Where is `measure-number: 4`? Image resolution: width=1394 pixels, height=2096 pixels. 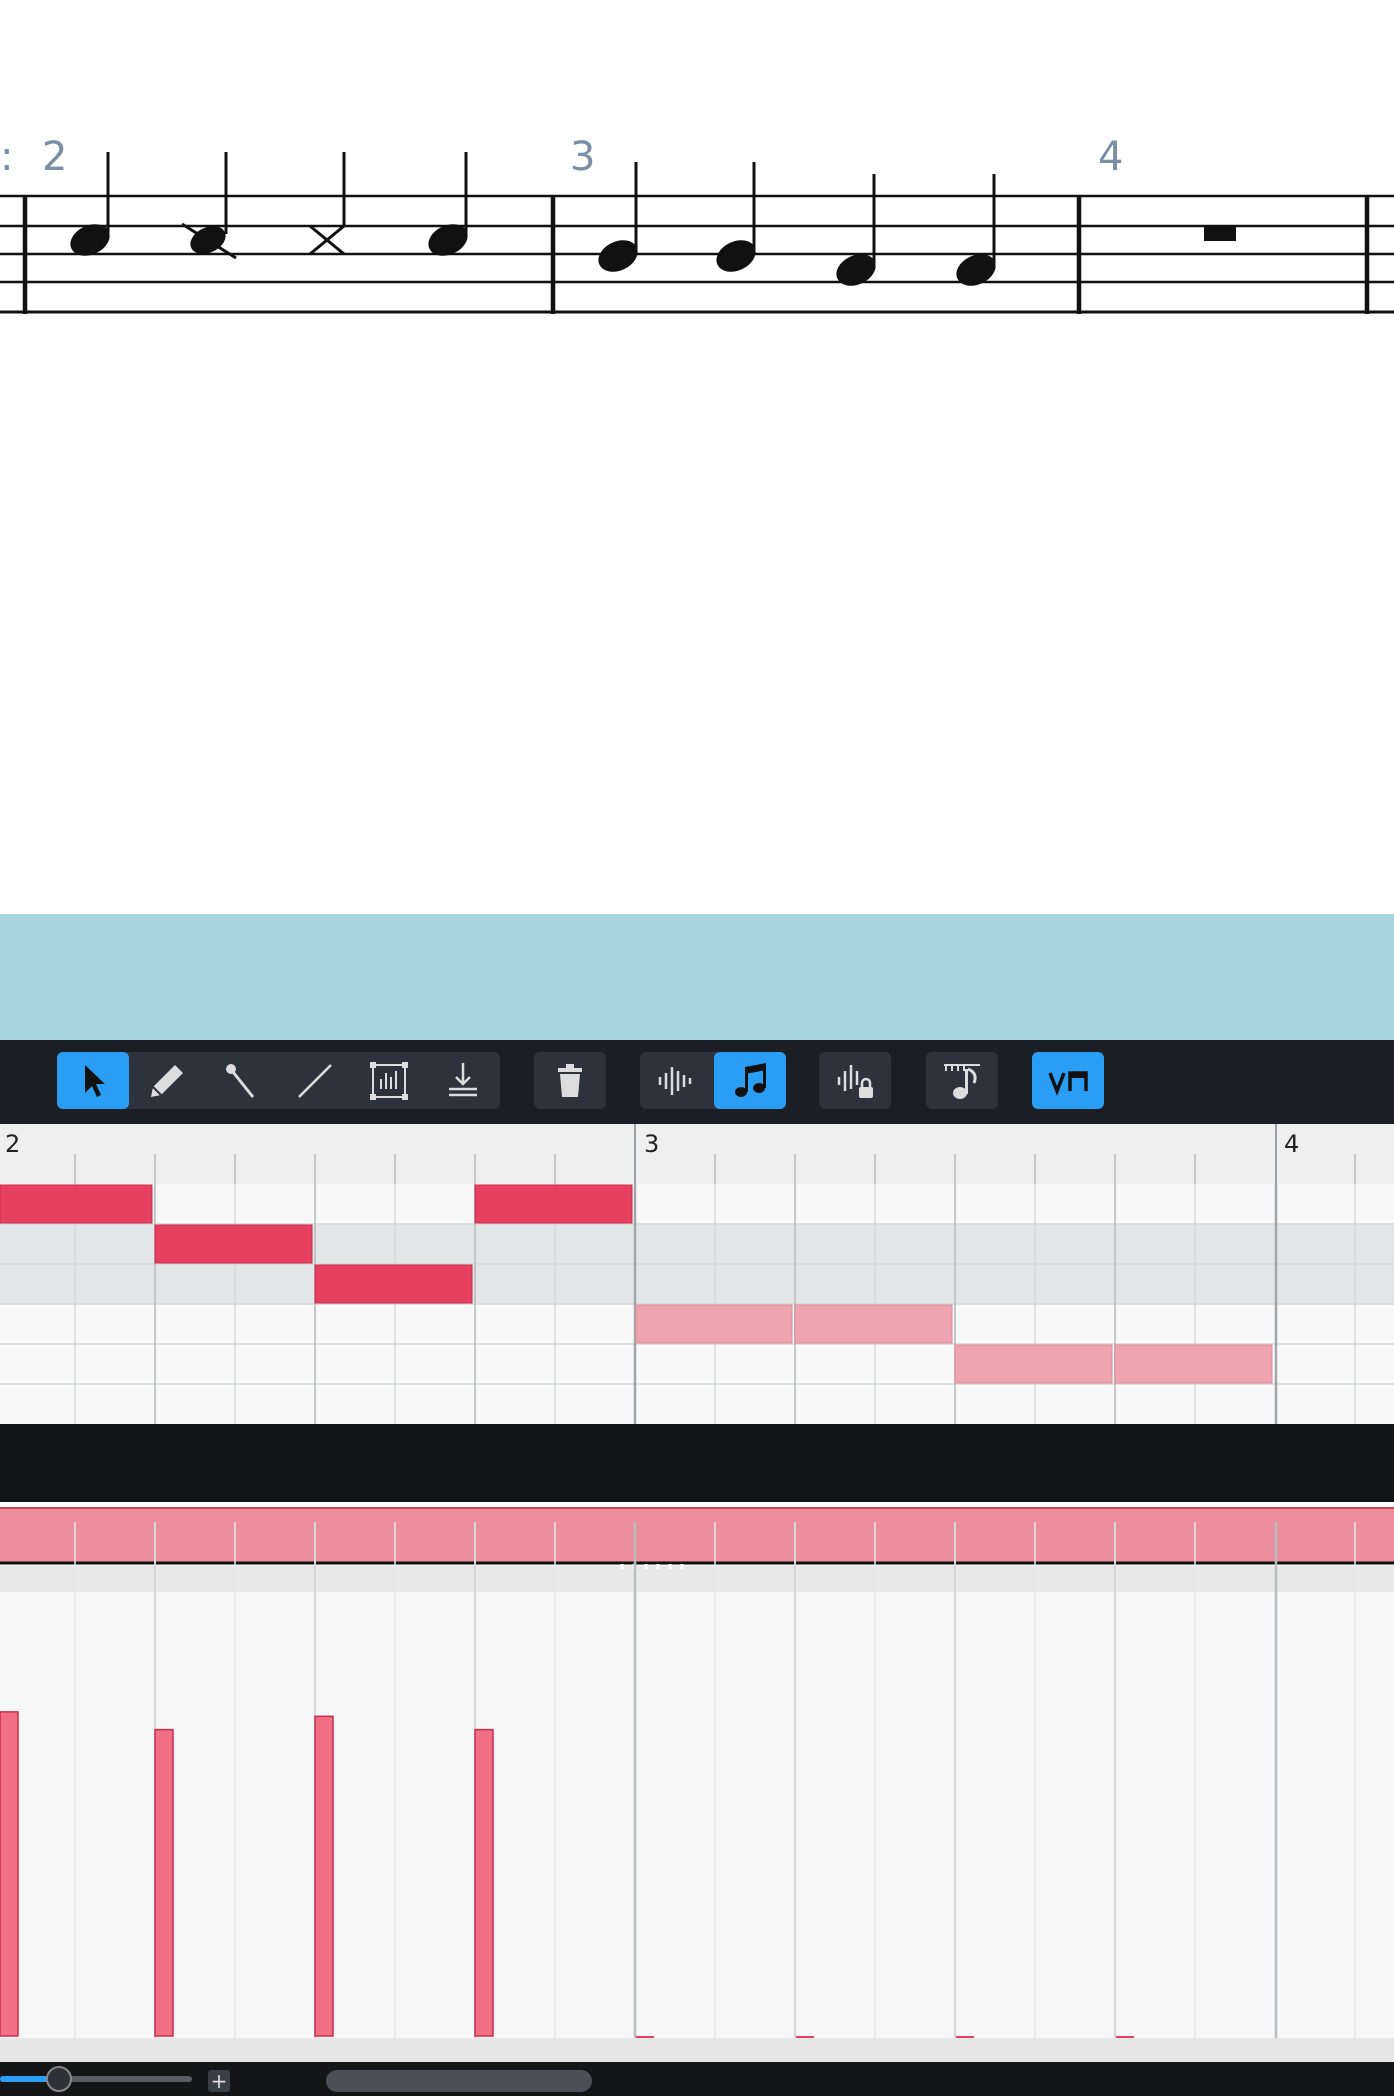
measure-number: 4 is located at coordinates (1110, 157).